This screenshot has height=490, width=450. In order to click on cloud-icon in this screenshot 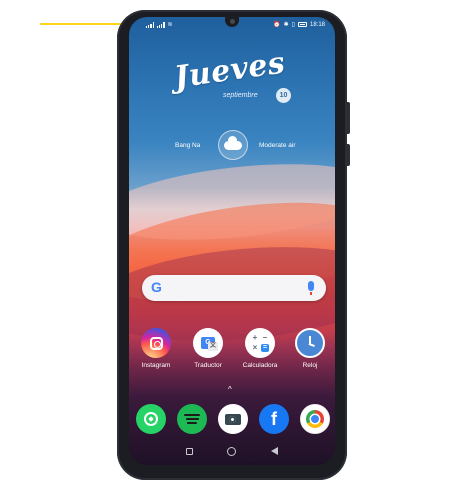, I will do `click(233, 142)`.